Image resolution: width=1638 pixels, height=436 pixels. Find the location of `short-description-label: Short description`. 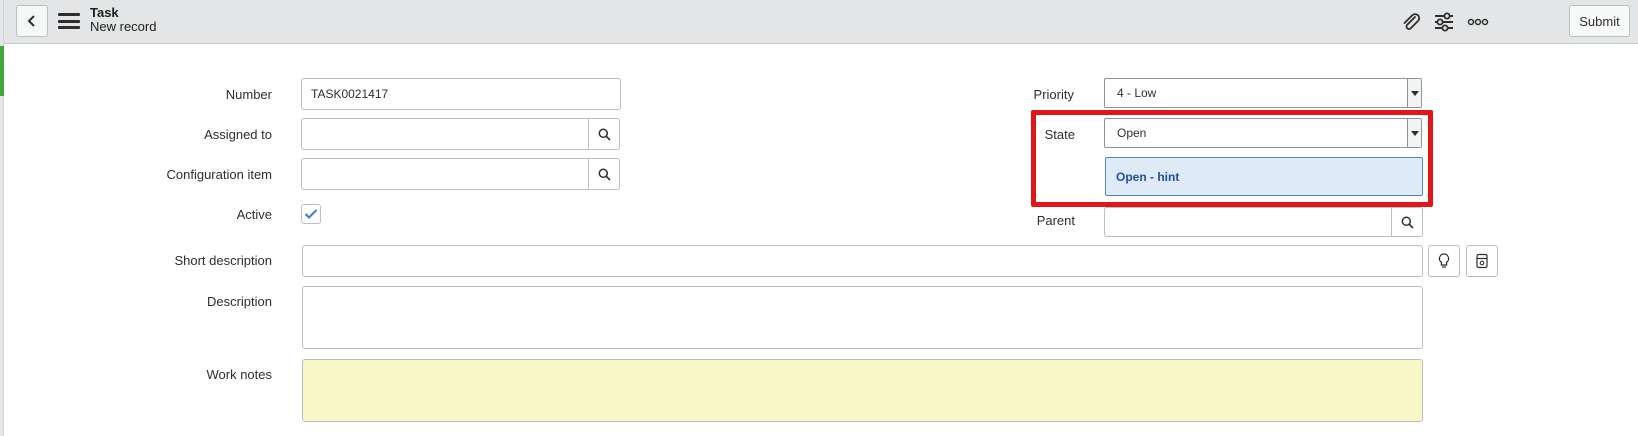

short-description-label: Short description is located at coordinates (223, 260).